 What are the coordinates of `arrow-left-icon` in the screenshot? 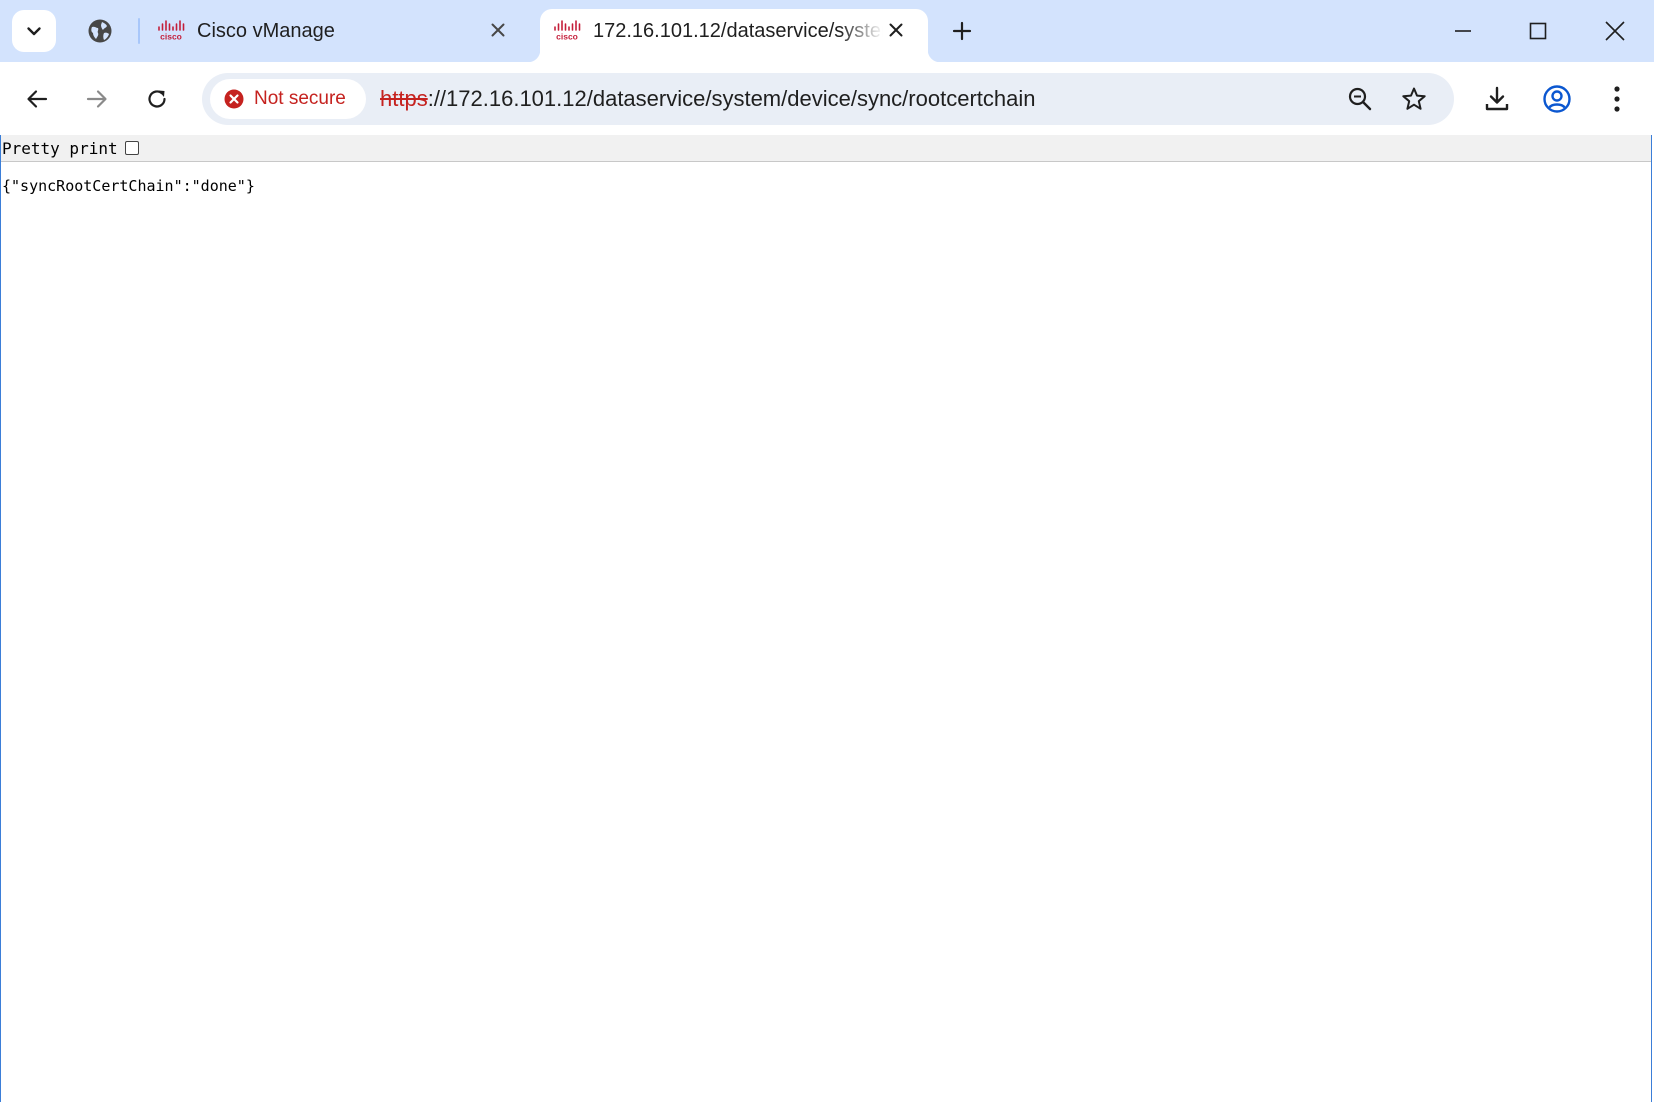 It's located at (37, 99).